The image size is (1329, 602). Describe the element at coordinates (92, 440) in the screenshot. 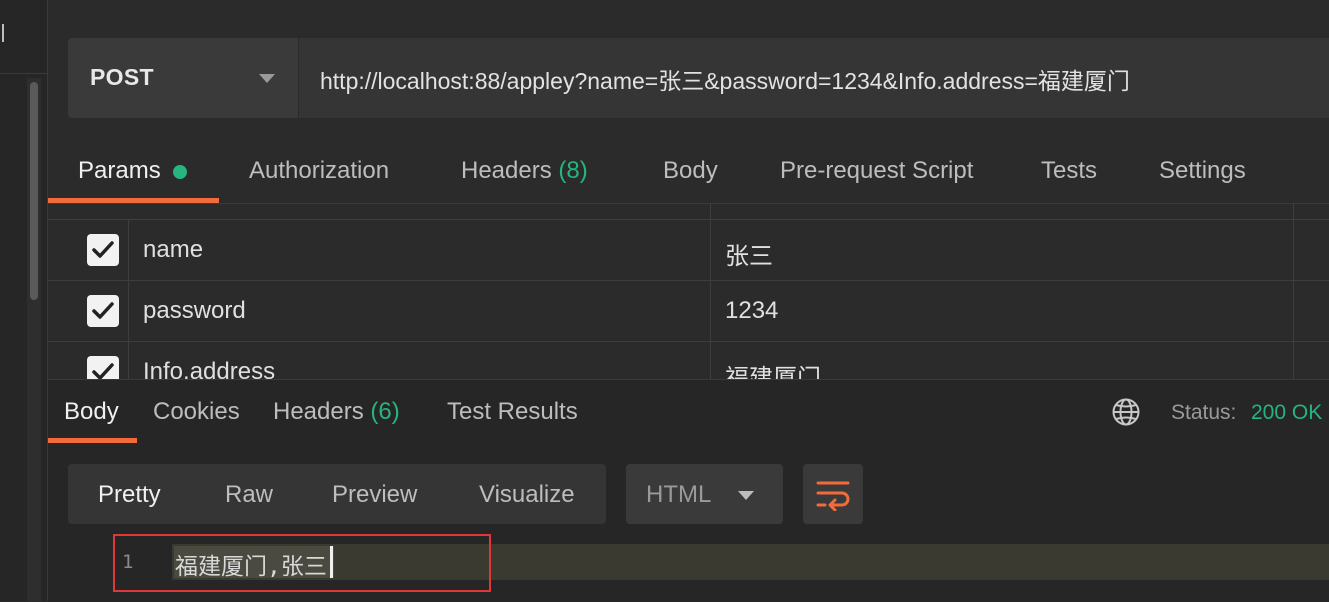

I see `response-tab-underline` at that location.